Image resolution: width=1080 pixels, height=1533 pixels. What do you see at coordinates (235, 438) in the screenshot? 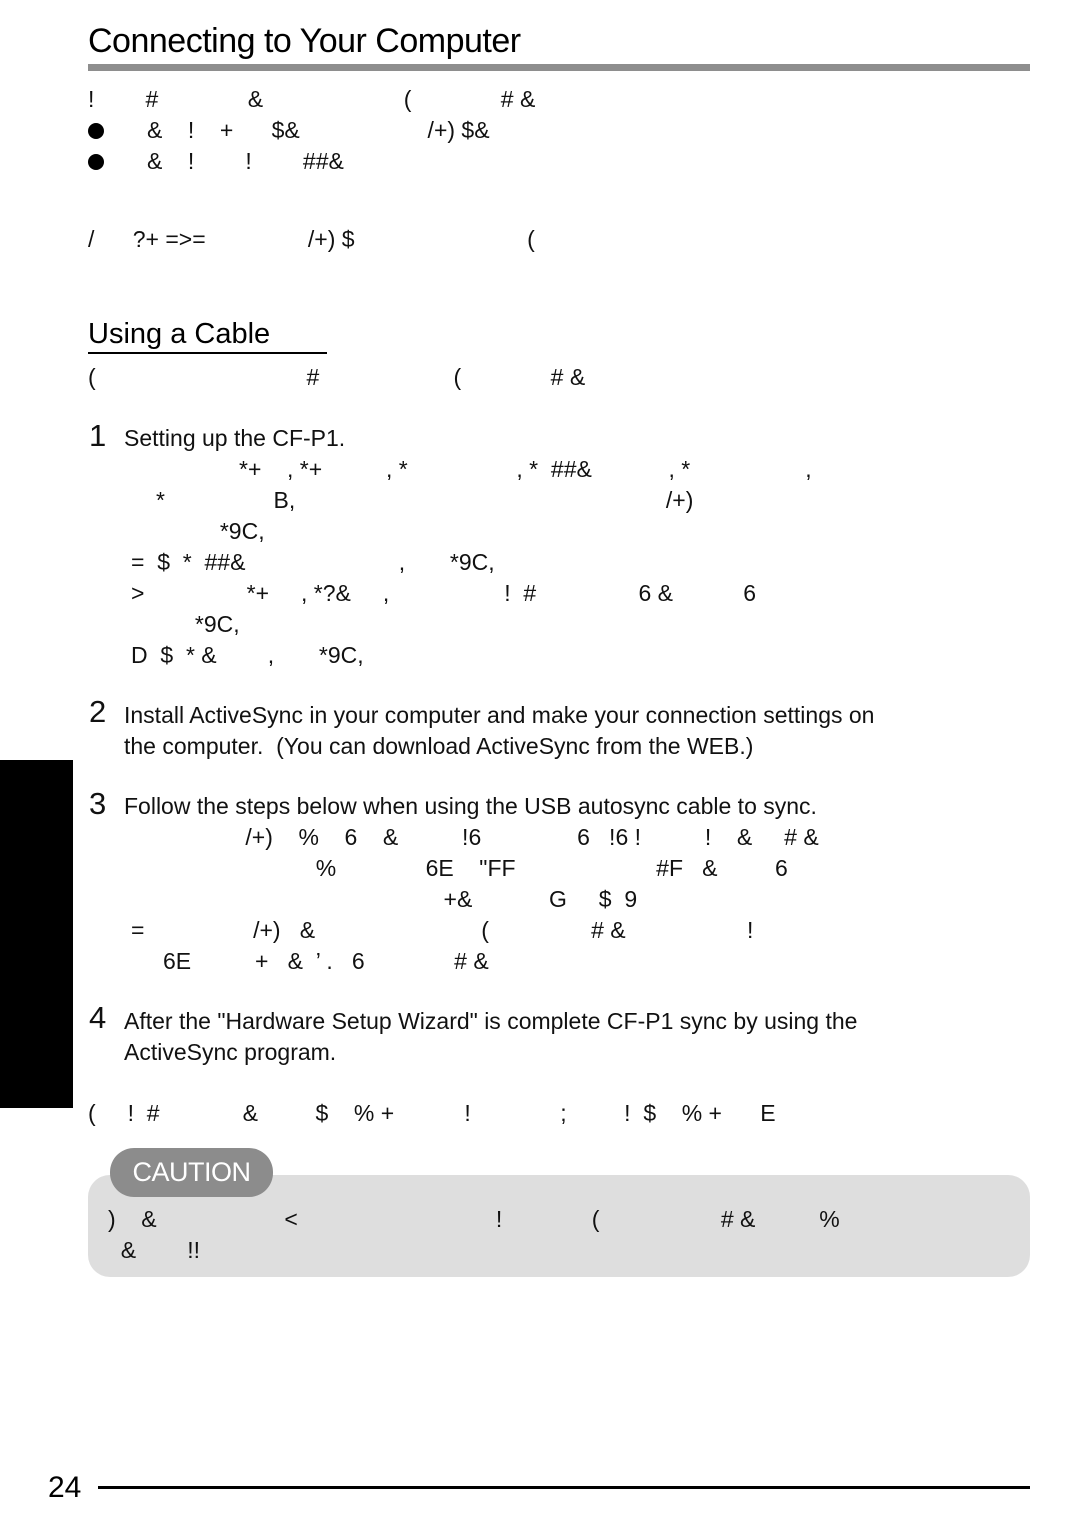
I see `step-title: Setting up the CF-P1.` at bounding box center [235, 438].